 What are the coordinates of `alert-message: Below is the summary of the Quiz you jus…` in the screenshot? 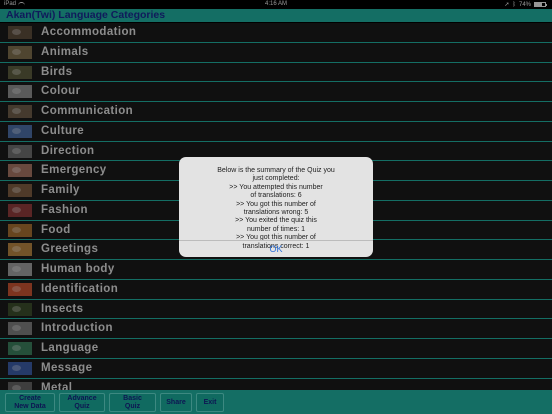 It's located at (276, 208).